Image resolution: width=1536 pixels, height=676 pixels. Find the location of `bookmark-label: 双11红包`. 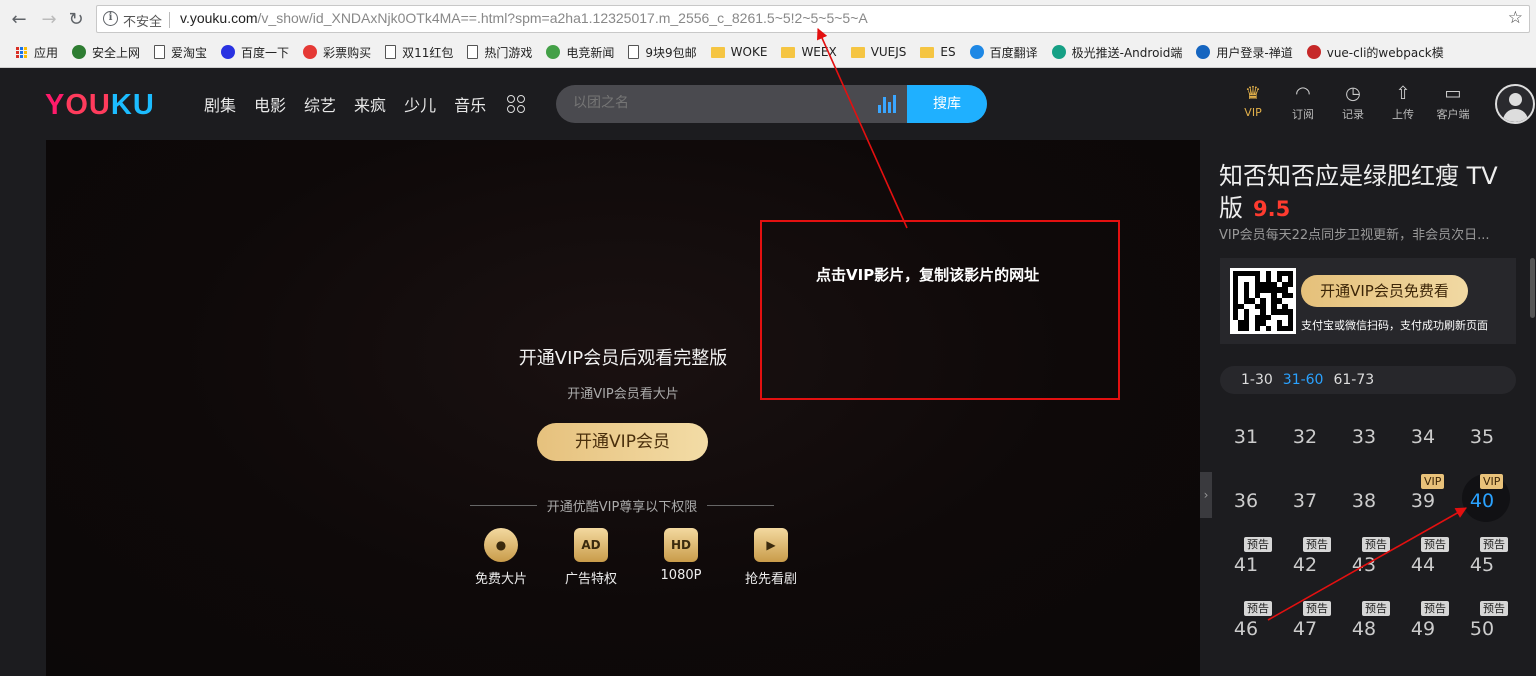

bookmark-label: 双11红包 is located at coordinates (428, 52).